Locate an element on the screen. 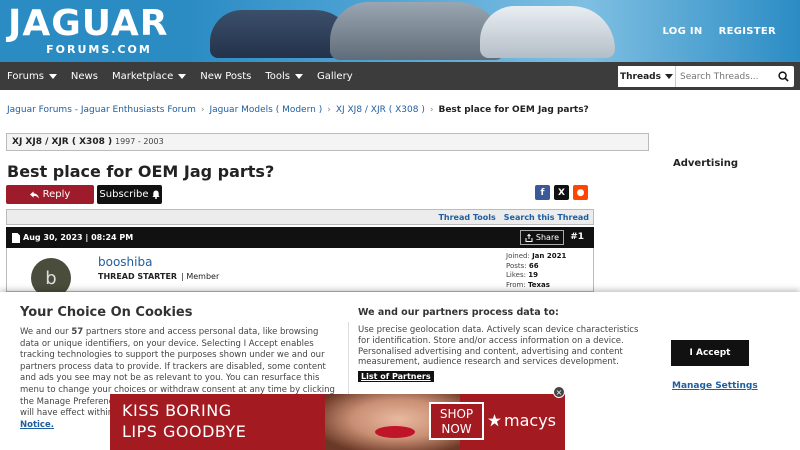 Image resolution: width=800 pixels, height=450 pixels. site-header: JAGUAR FORUMS.COM LOG IN REGISTER is located at coordinates (400, 31).